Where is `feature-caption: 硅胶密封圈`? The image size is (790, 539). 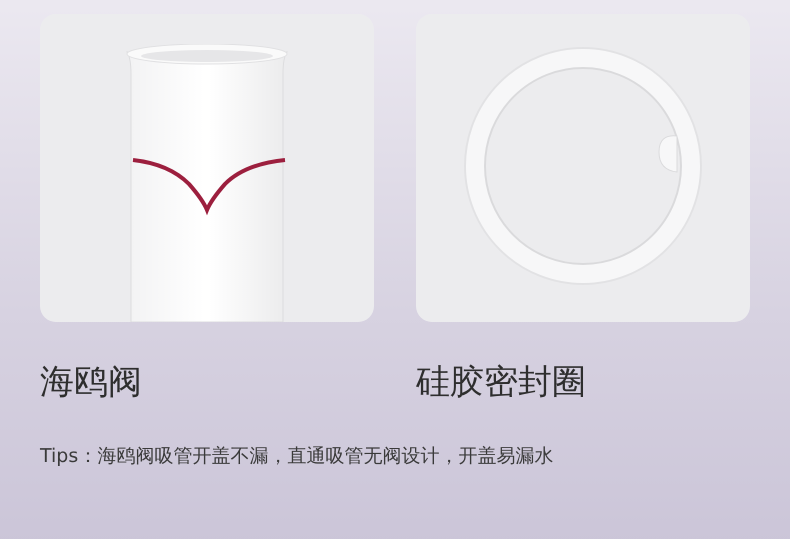 feature-caption: 硅胶密封圈 is located at coordinates (501, 382).